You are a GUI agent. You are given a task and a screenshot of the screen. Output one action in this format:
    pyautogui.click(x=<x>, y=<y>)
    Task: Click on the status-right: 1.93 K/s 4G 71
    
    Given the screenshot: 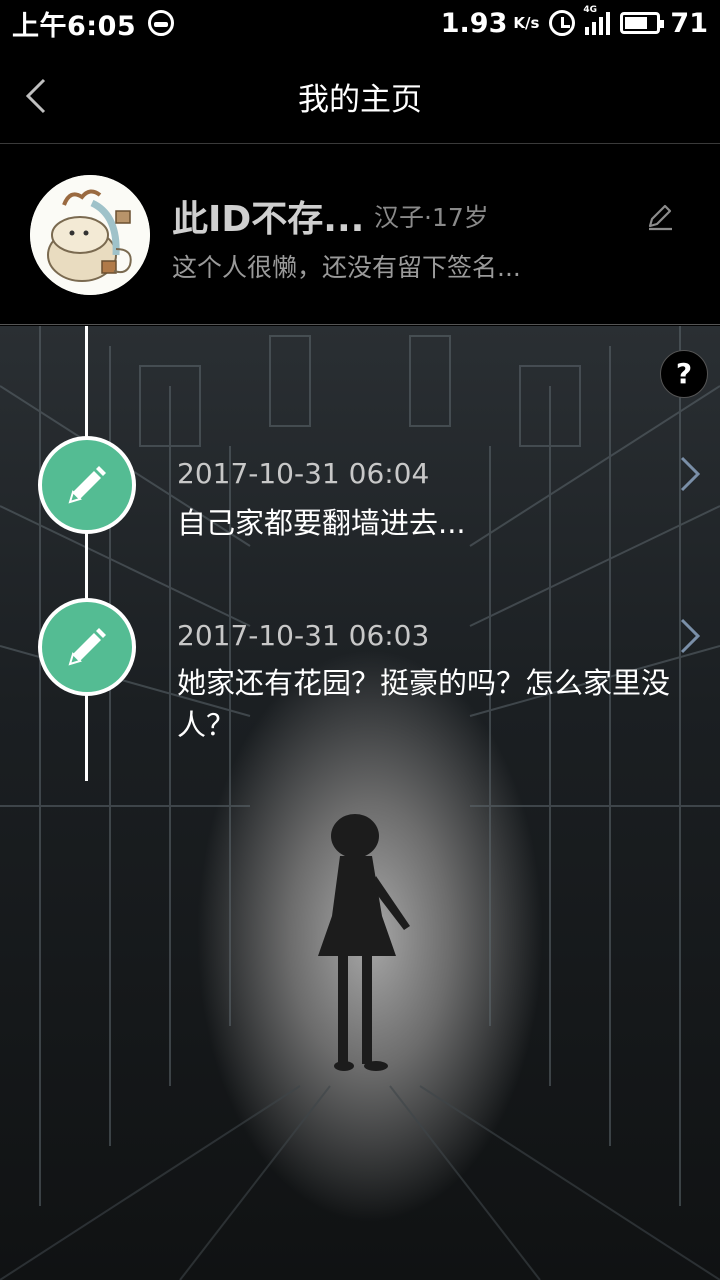 What is the action you would take?
    pyautogui.click(x=574, y=22)
    